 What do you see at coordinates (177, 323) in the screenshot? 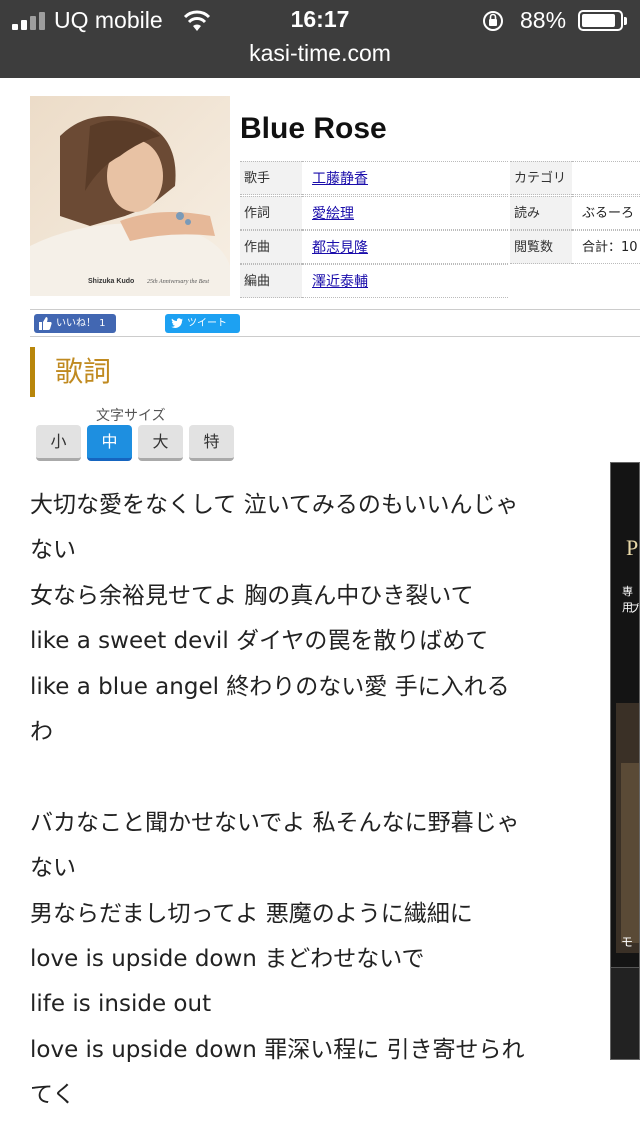
I see `twitter-bird-icon` at bounding box center [177, 323].